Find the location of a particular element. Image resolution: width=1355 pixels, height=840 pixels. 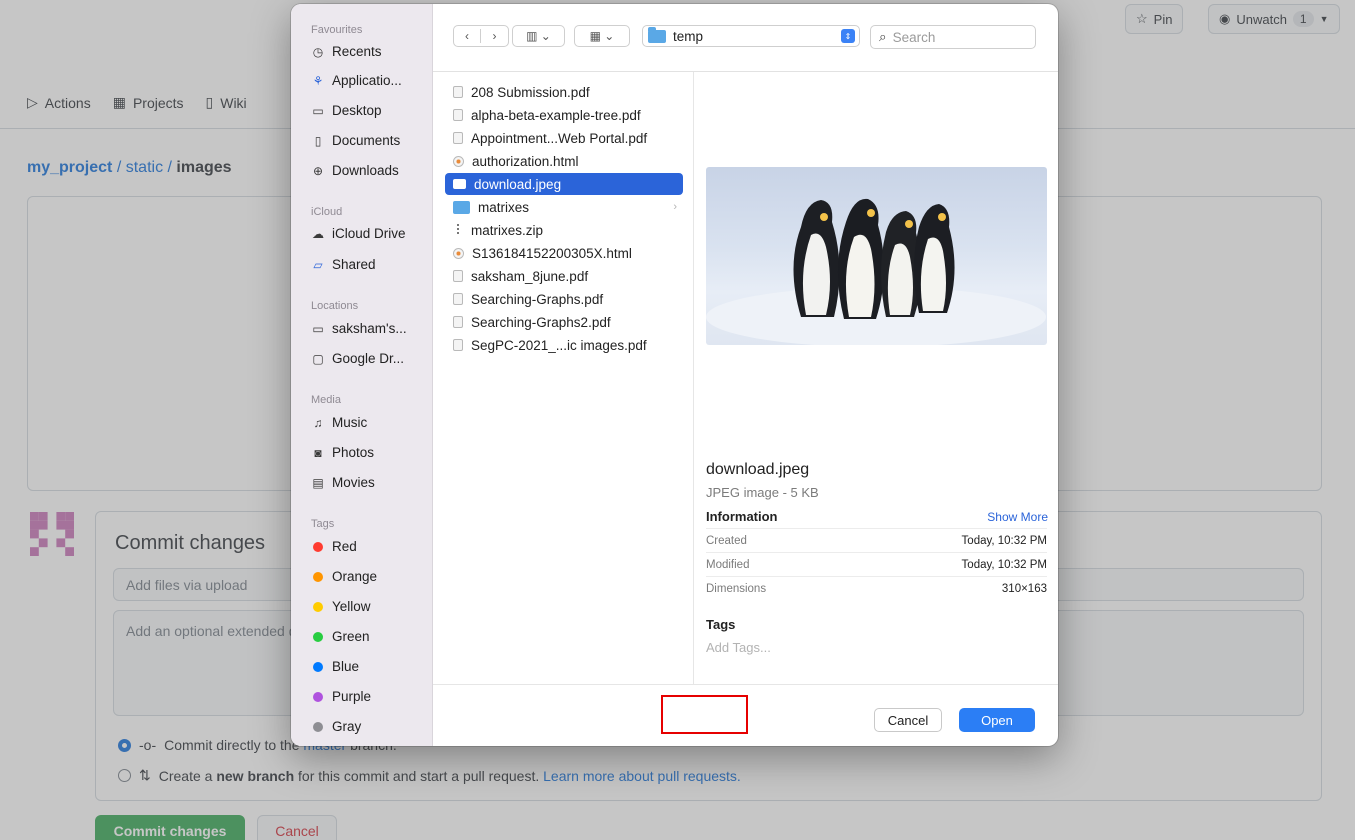

sidebar-tag-orange: Orange is located at coordinates (344, 576).